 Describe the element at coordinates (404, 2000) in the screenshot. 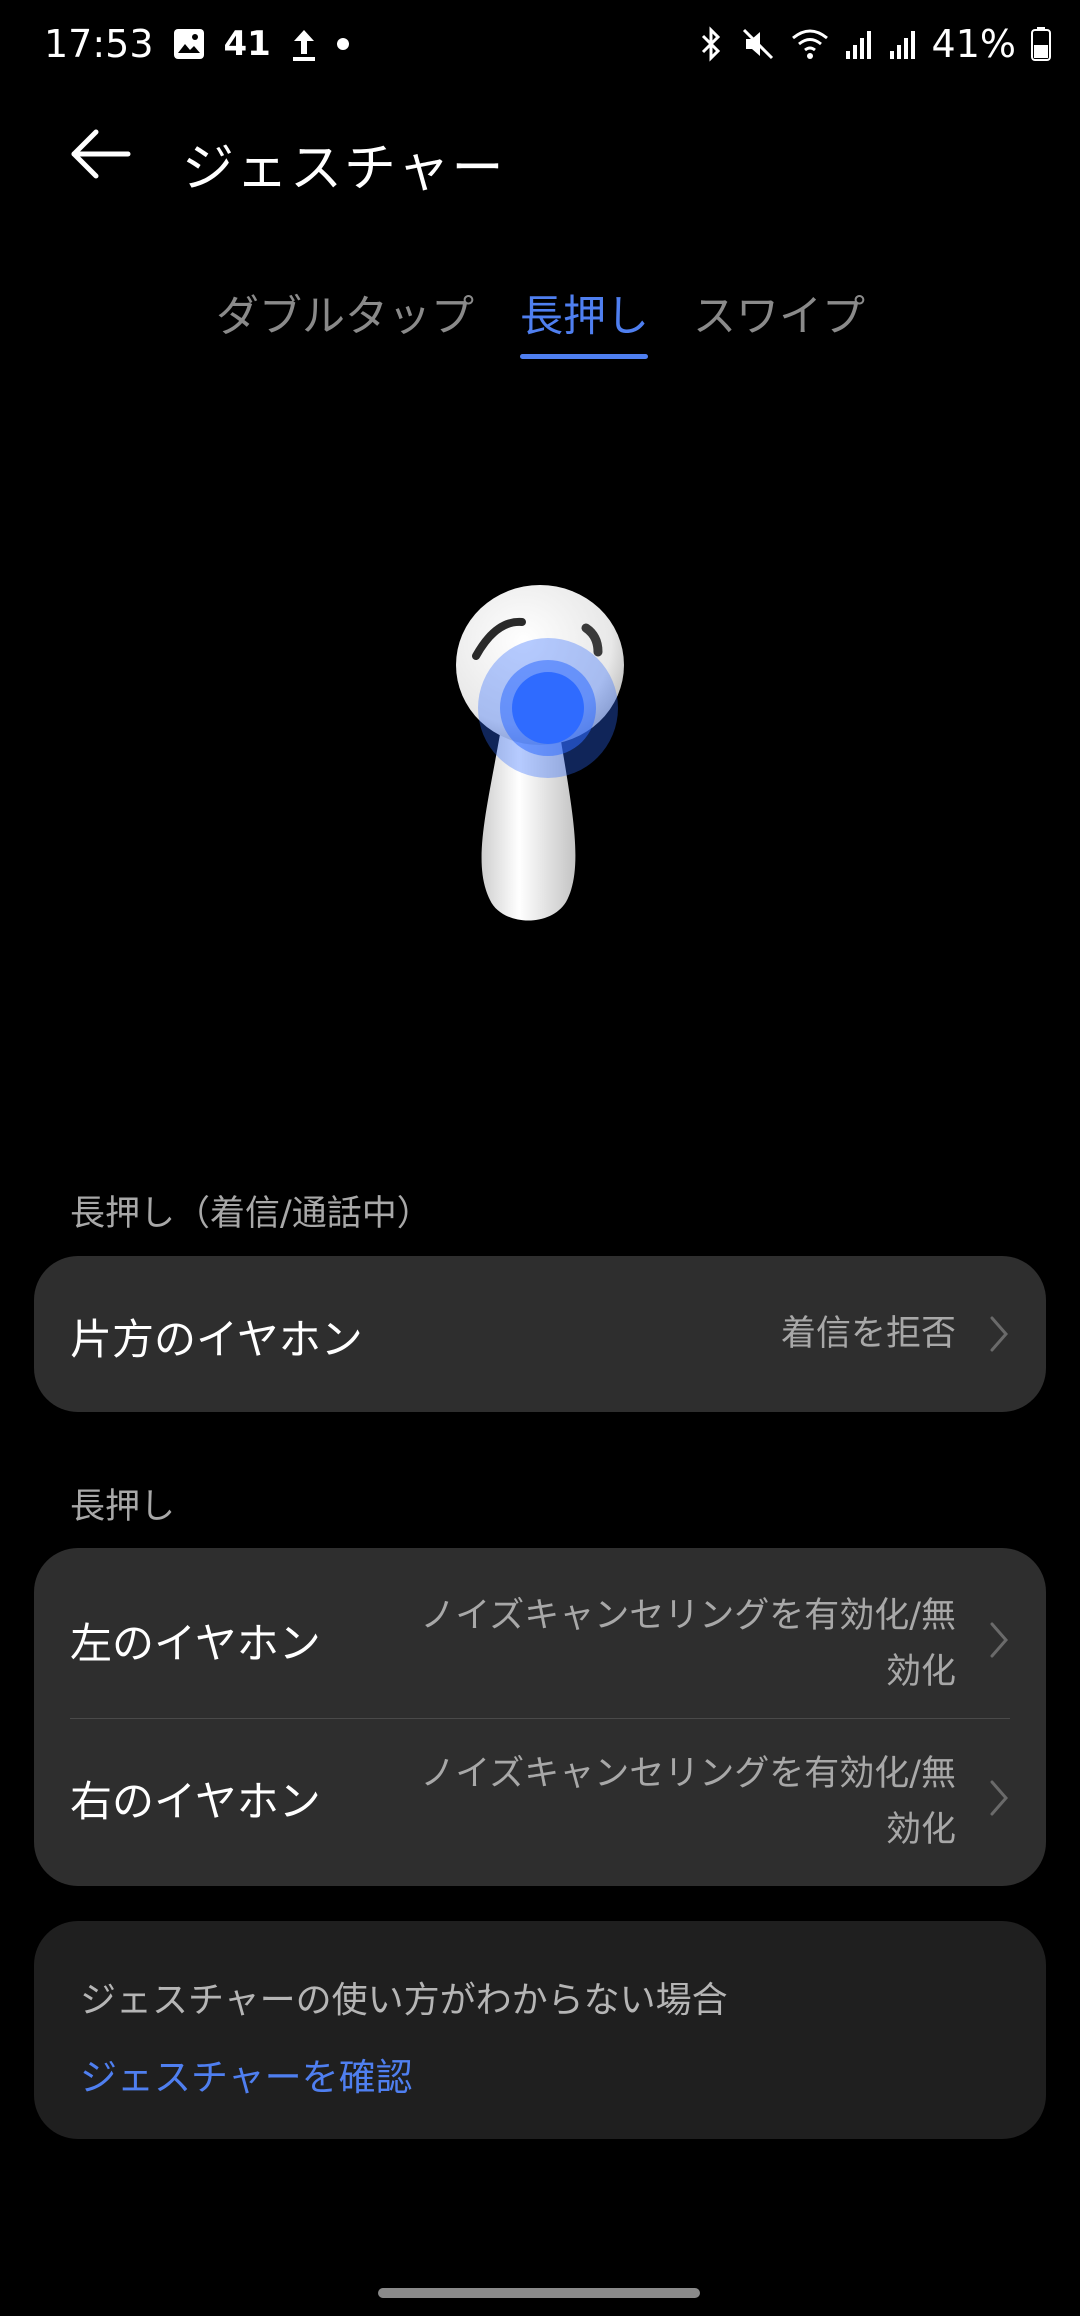

I see `help-text: ジェスチャーの使い方がわからない場合` at that location.